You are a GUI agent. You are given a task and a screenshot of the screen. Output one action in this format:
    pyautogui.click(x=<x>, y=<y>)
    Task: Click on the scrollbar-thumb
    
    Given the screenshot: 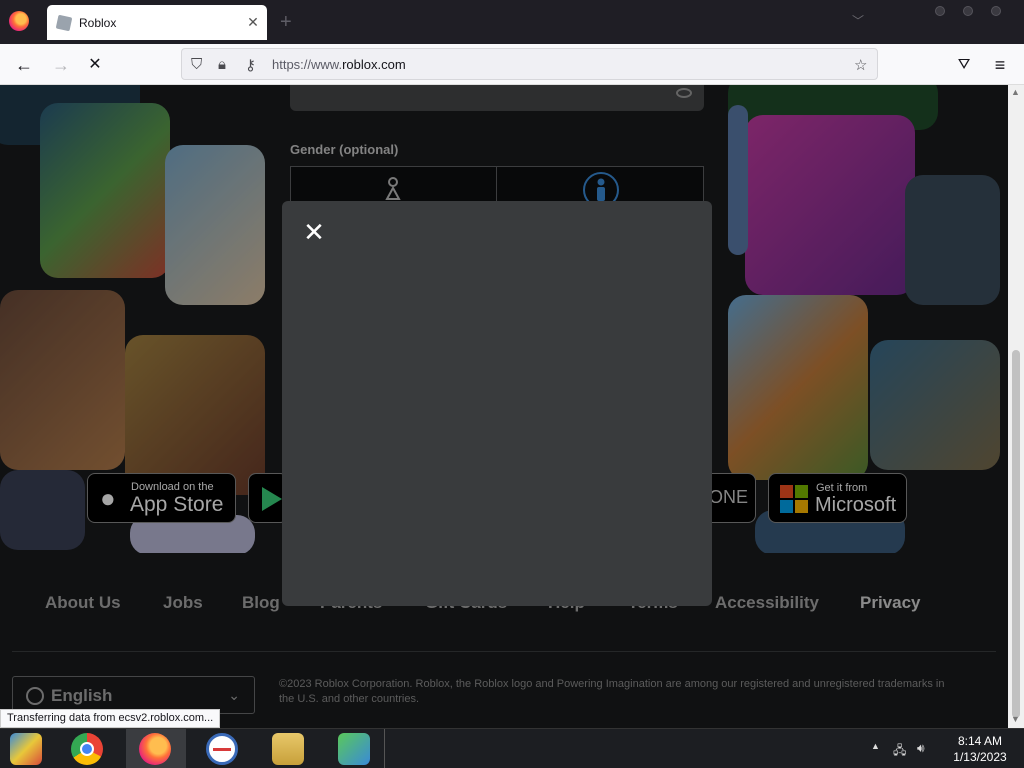 What is the action you would take?
    pyautogui.click(x=1016, y=534)
    